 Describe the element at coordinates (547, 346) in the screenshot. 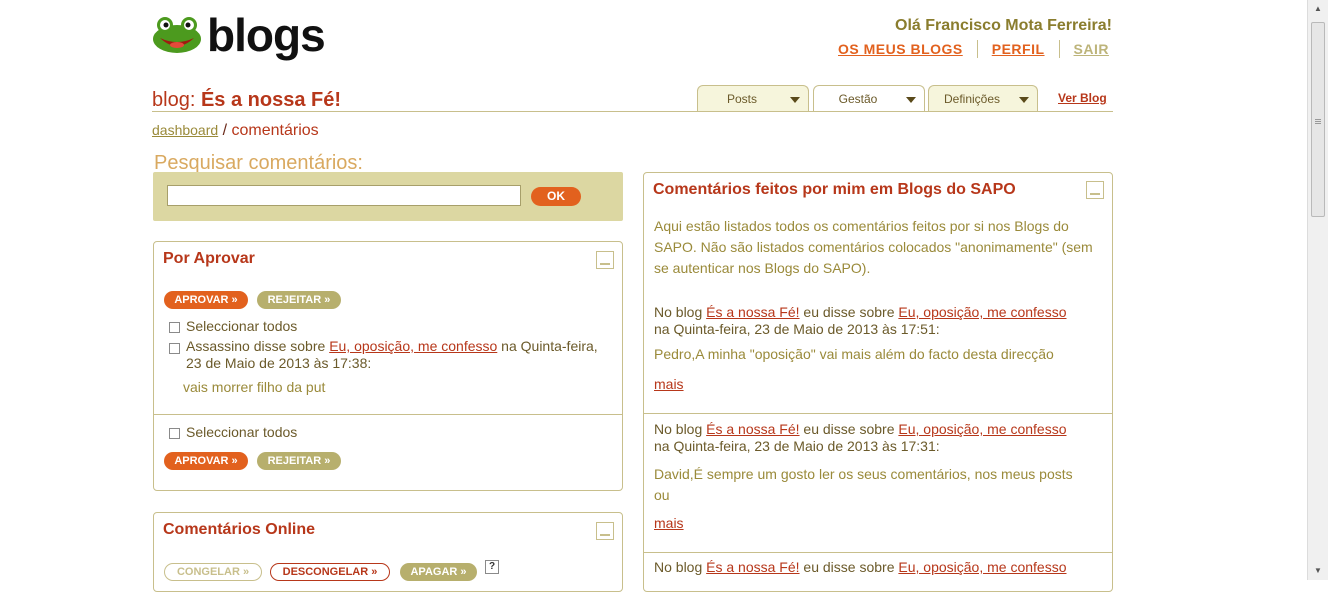

I see `comment-date: na Quinta-feira,` at that location.